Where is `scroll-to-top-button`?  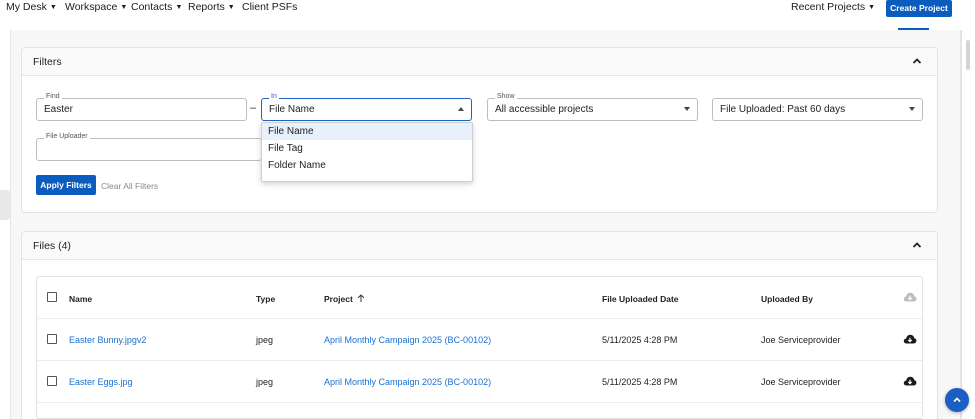 scroll-to-top-button is located at coordinates (957, 400).